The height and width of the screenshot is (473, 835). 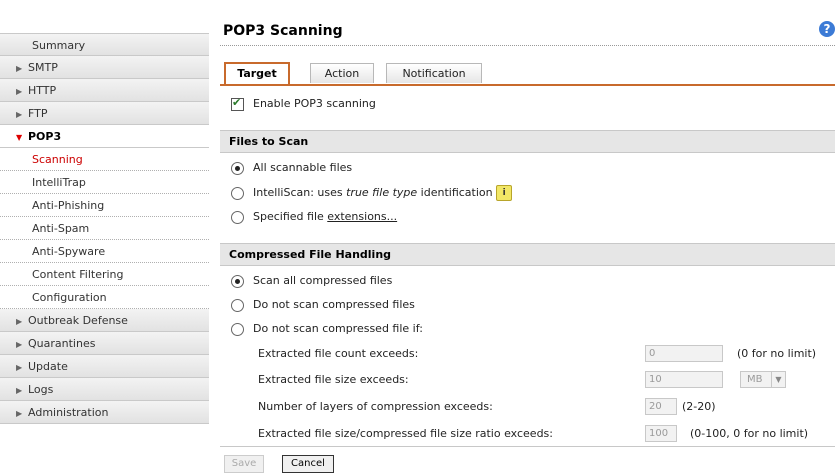 What do you see at coordinates (19, 137) in the screenshot?
I see `collapse-arrow-icon: ▼` at bounding box center [19, 137].